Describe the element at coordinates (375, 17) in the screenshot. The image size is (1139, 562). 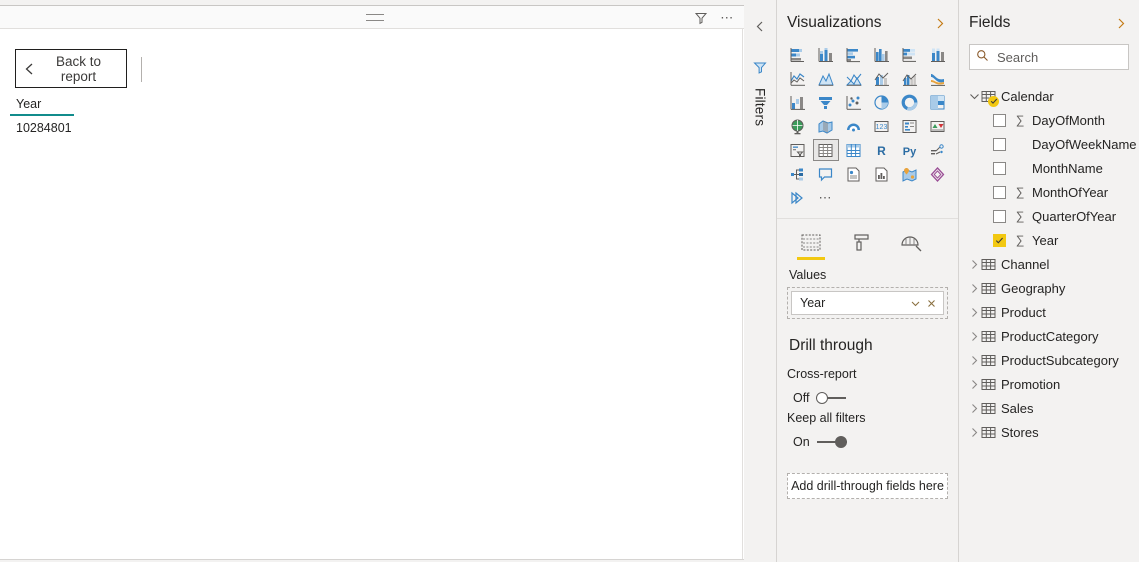
I see `drag-handle-icon` at that location.